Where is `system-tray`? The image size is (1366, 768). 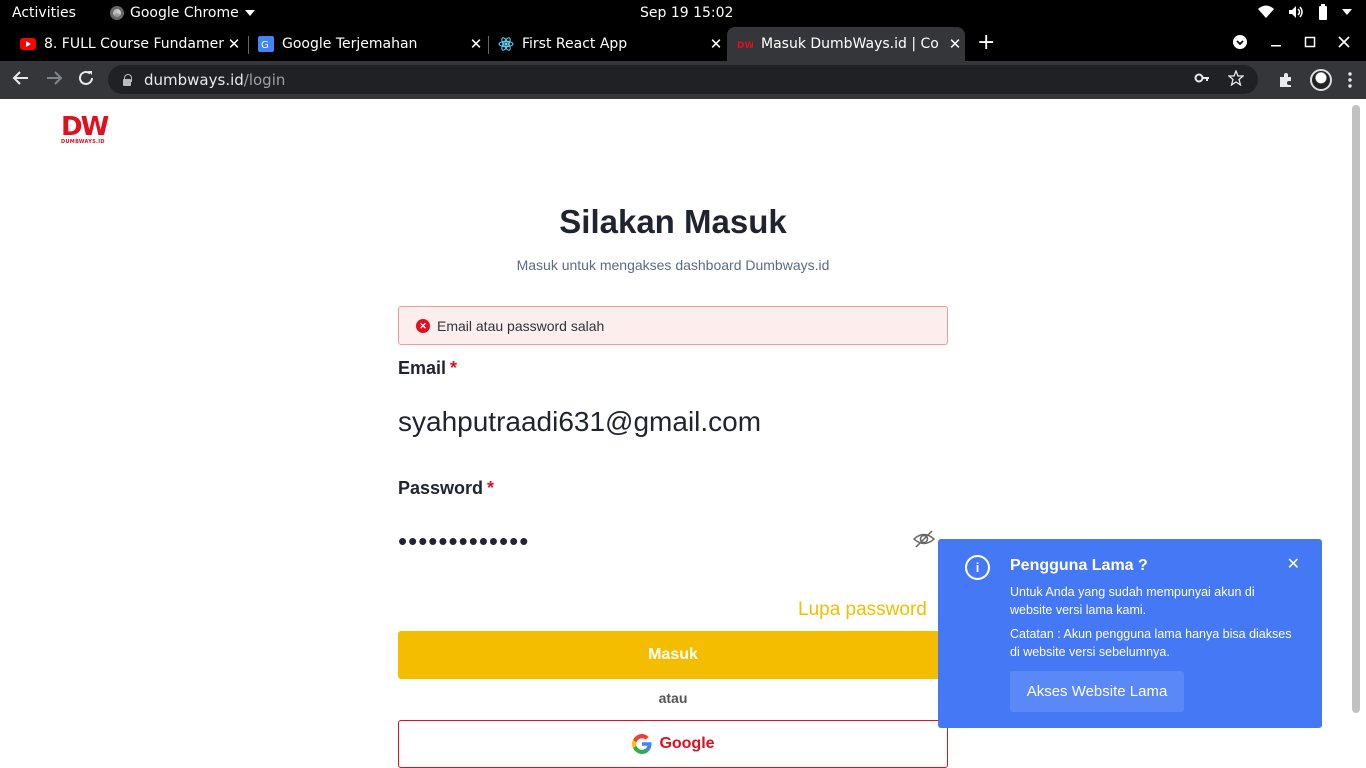 system-tray is located at coordinates (1305, 12).